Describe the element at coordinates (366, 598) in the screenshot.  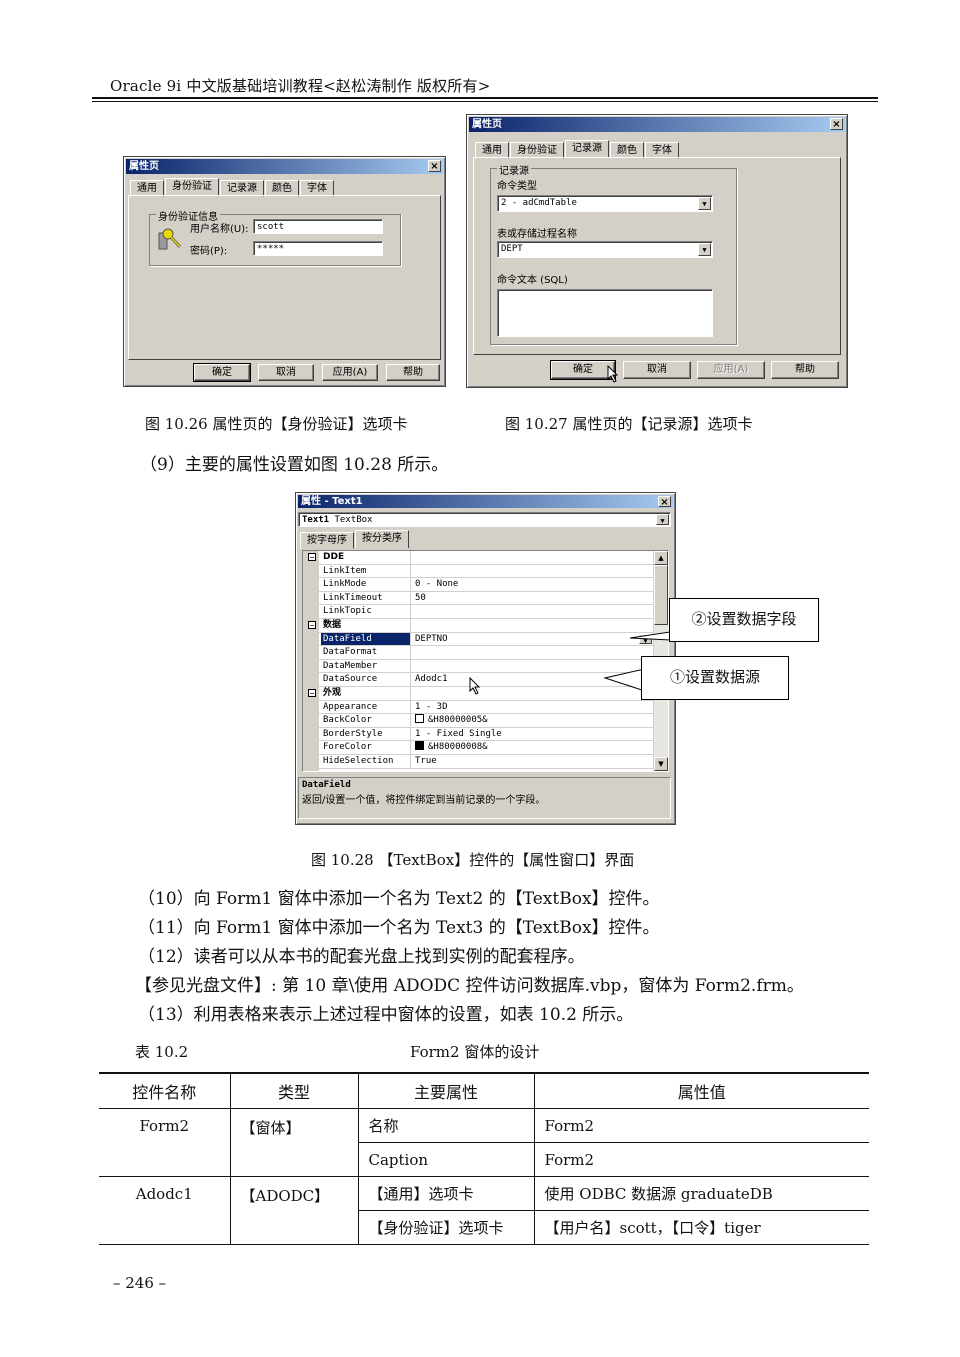
I see `property-name: LinkTimeout` at that location.